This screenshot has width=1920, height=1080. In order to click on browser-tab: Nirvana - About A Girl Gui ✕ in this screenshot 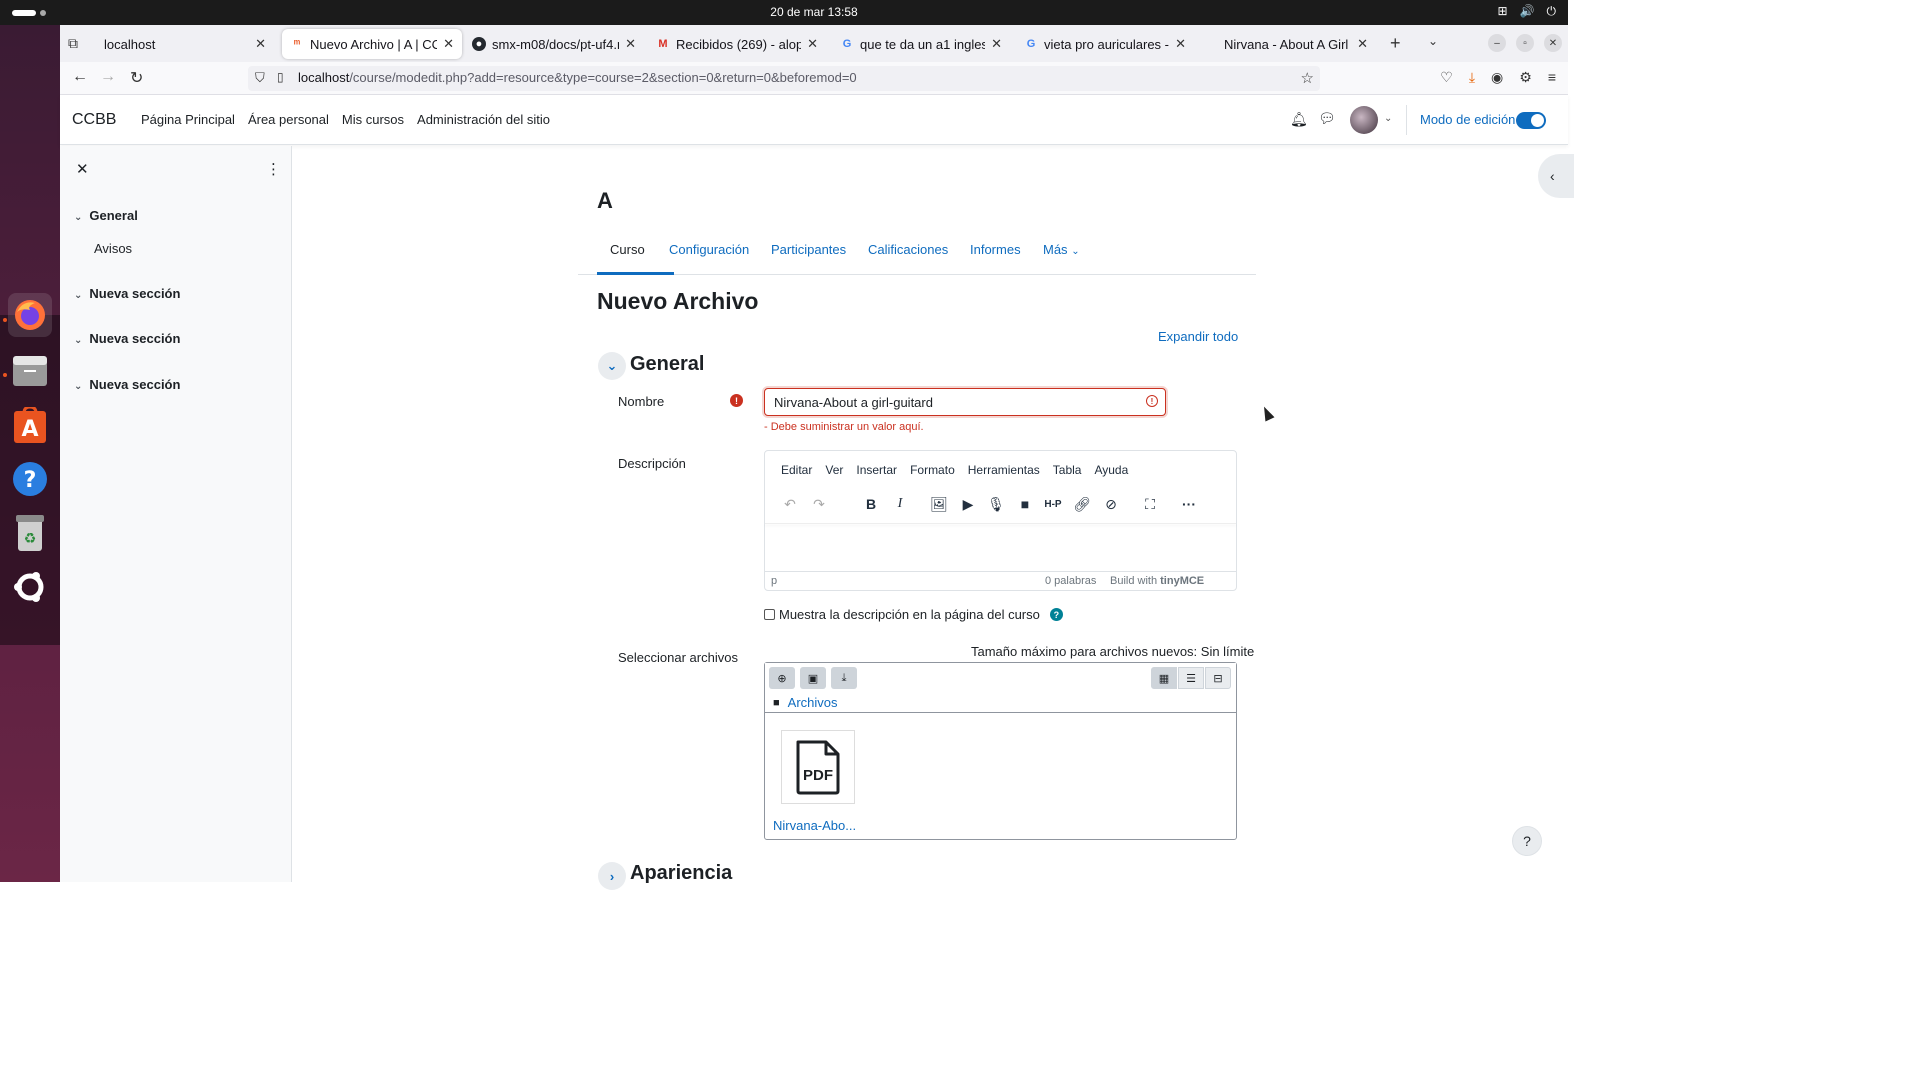, I will do `click(1296, 44)`.